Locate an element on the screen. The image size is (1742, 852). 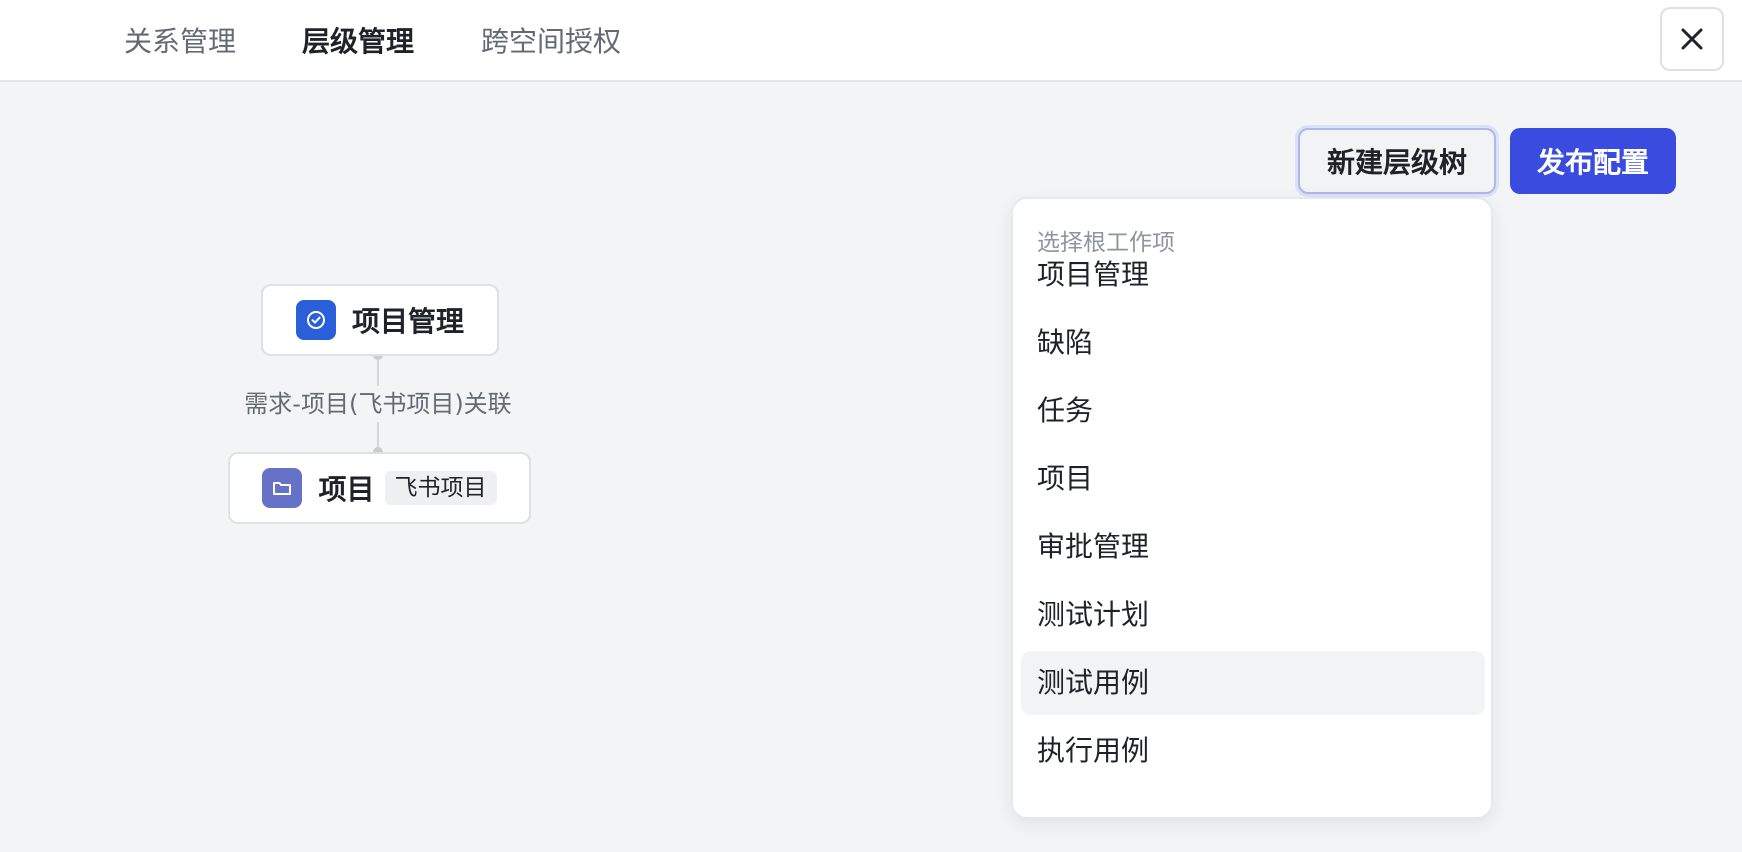
publish-config-button: 发布配置 is located at coordinates (1593, 161).